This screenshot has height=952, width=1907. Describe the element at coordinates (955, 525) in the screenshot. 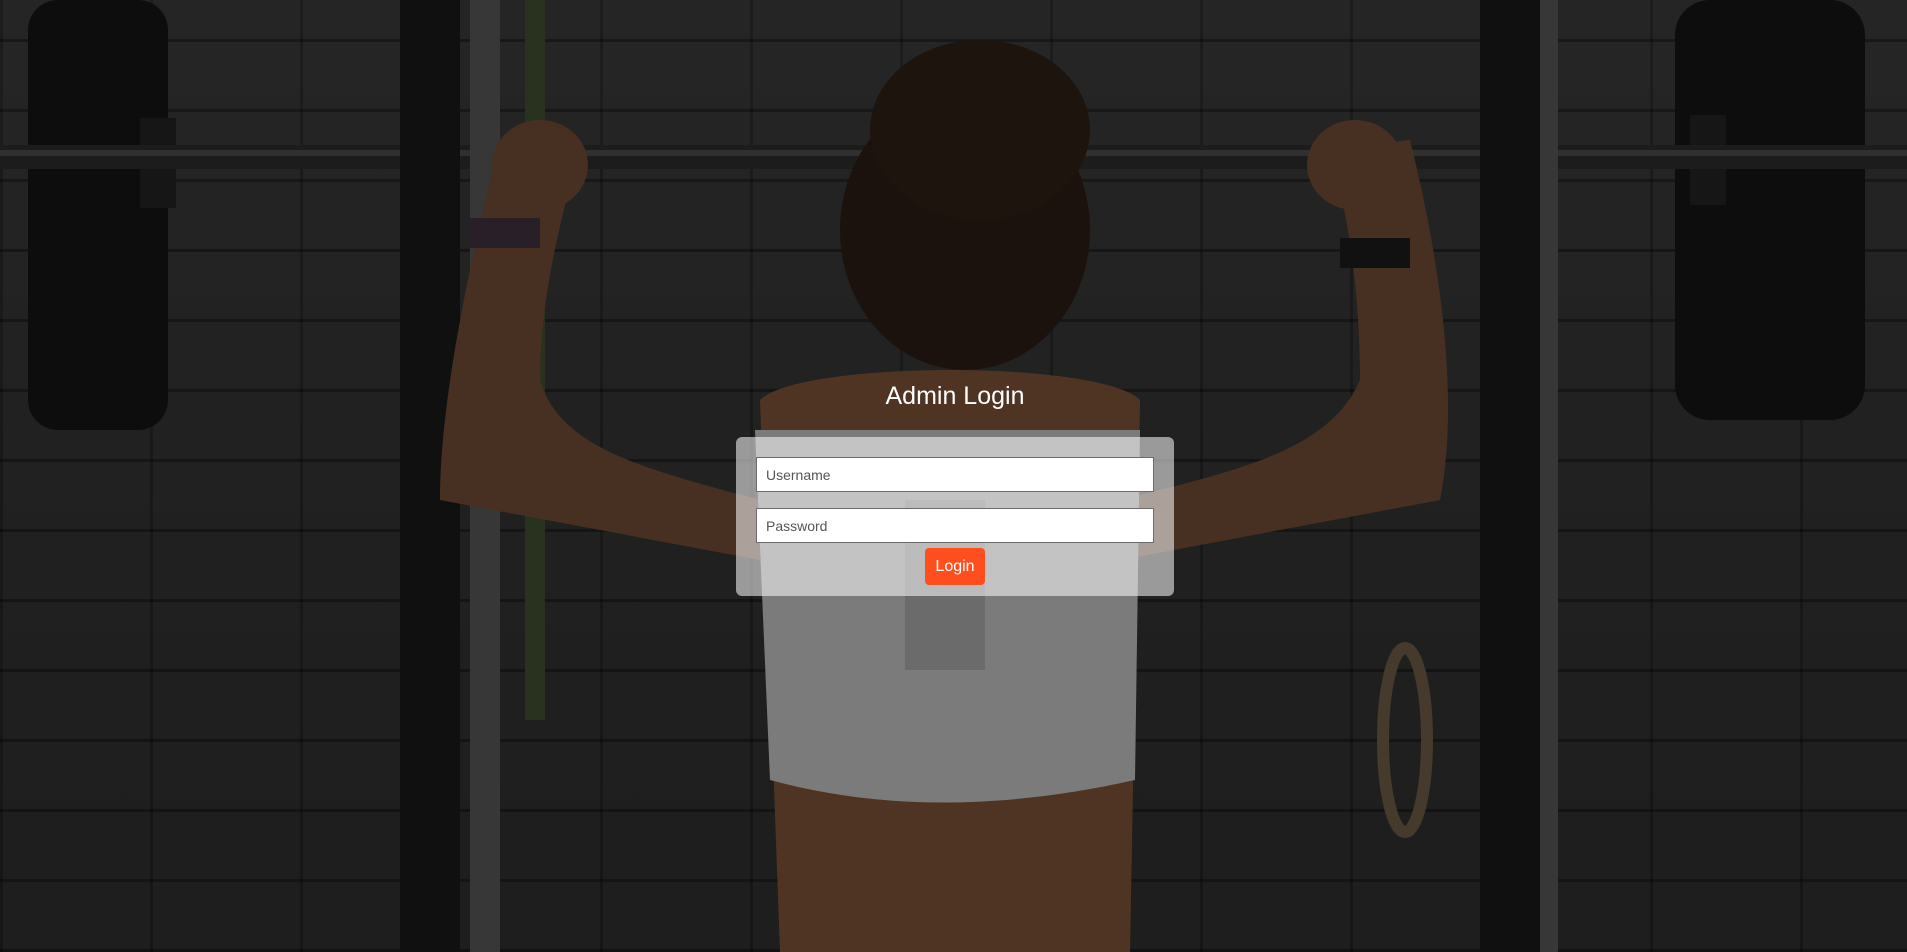

I see `password-input` at that location.